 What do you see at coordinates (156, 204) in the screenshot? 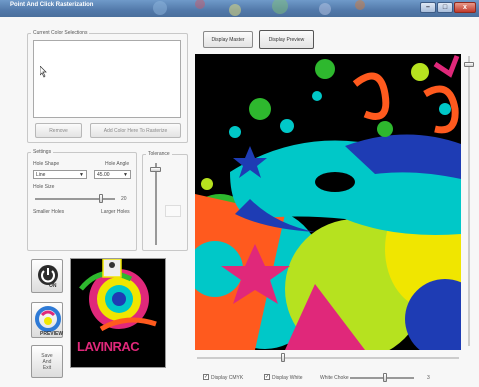
I see `tolerance-track` at bounding box center [156, 204].